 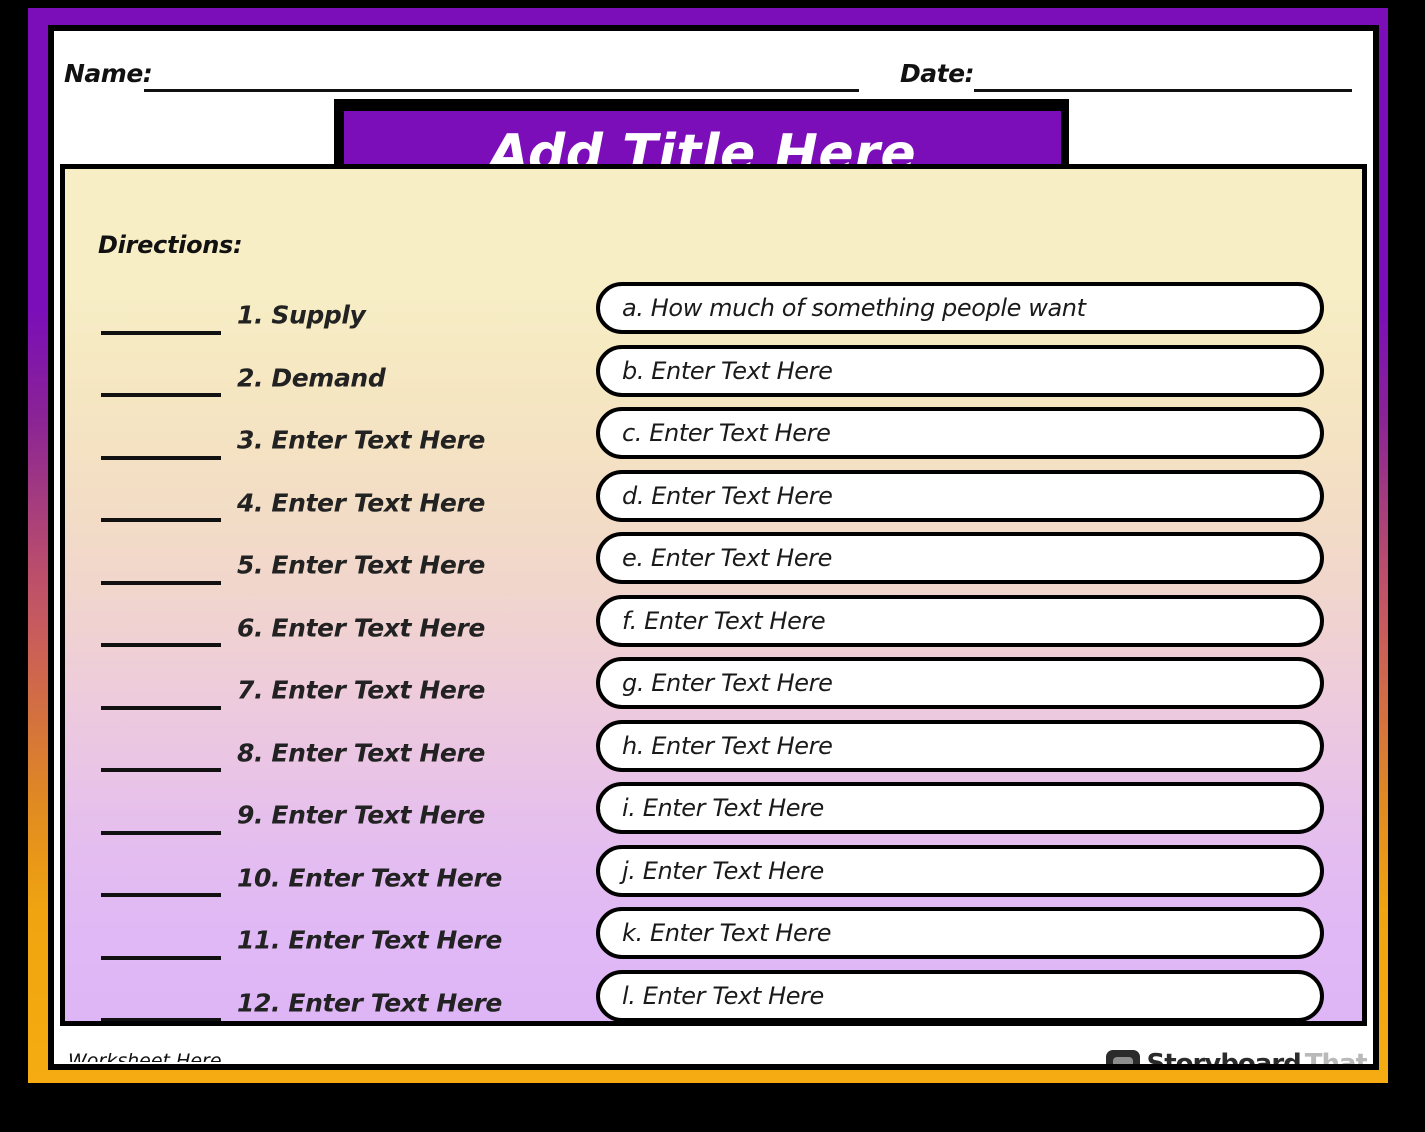 What do you see at coordinates (854, 308) in the screenshot?
I see `answer-choice-label: a. How much of something people want` at bounding box center [854, 308].